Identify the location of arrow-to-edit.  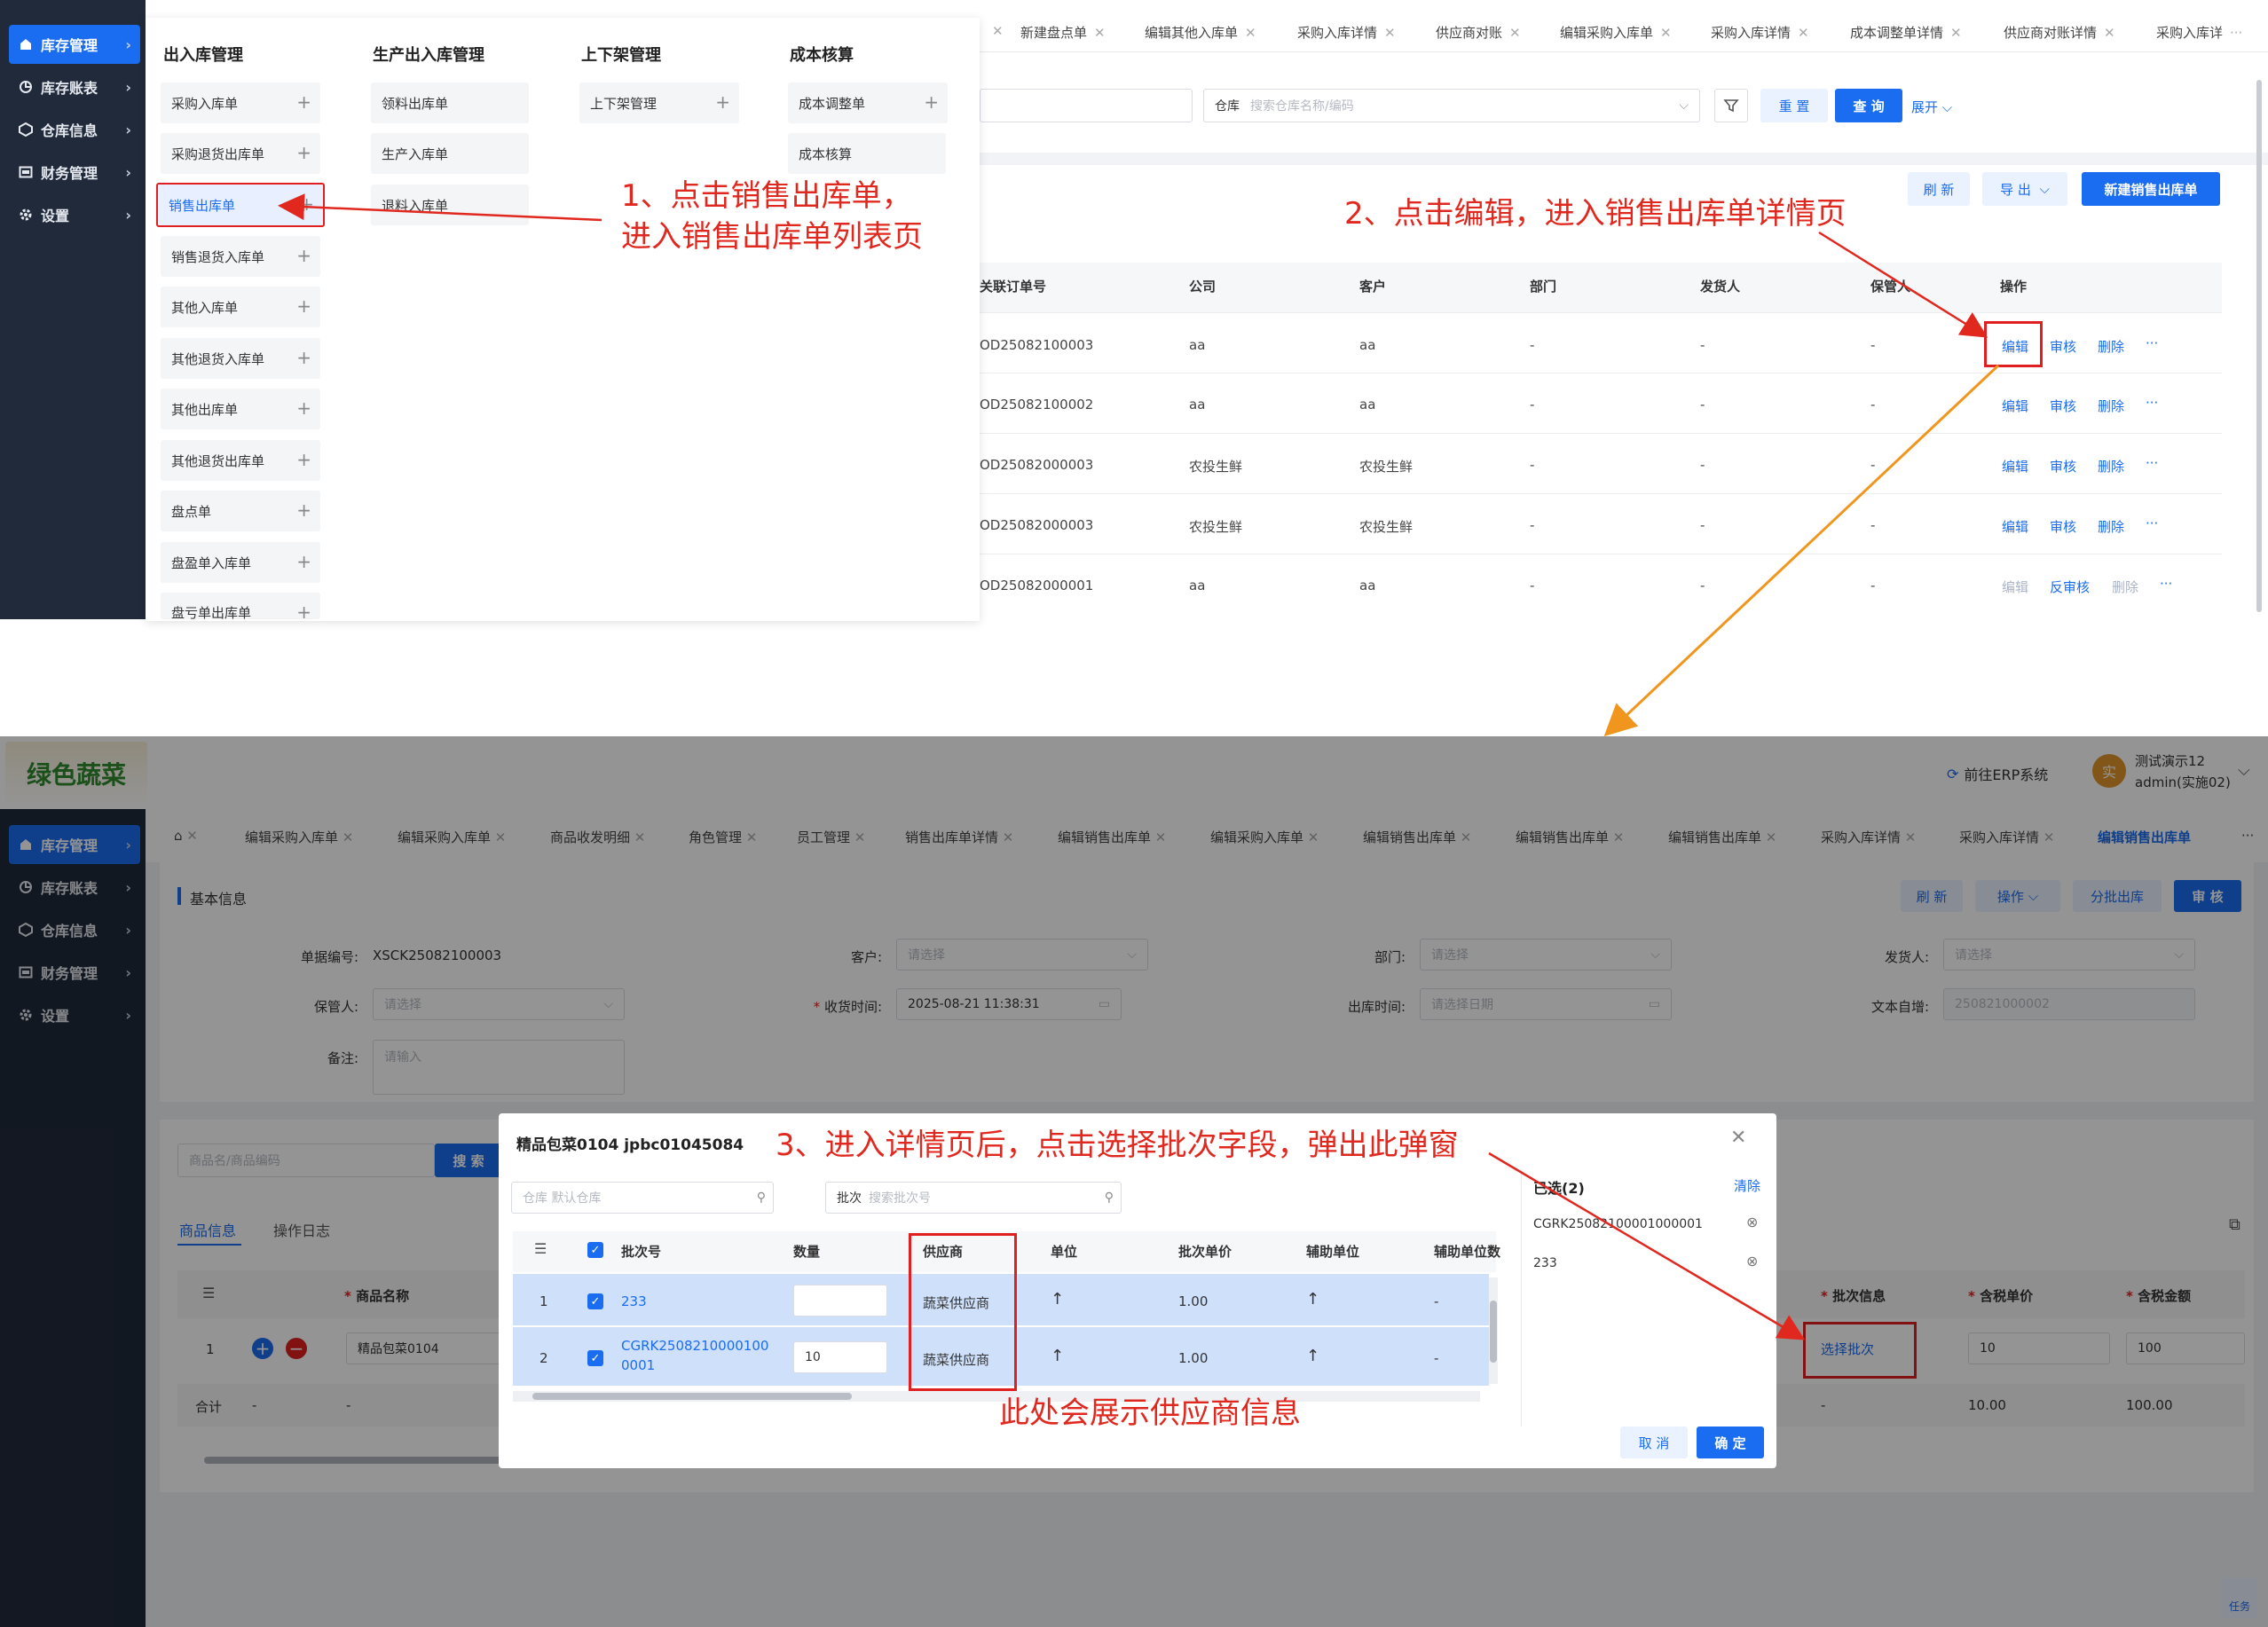
(1903, 284).